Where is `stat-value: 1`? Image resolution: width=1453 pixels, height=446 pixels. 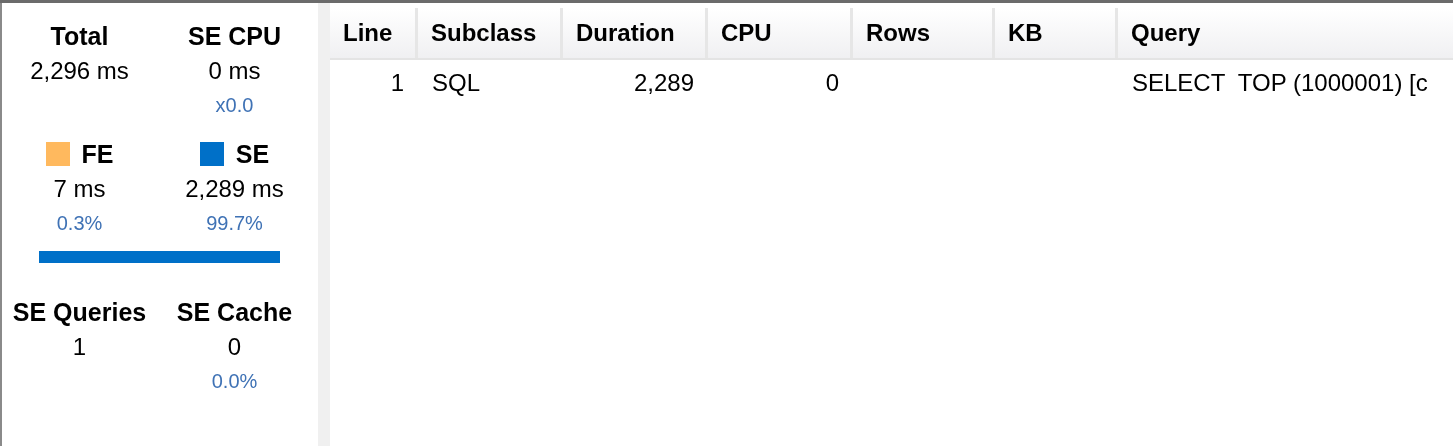 stat-value: 1 is located at coordinates (79, 347).